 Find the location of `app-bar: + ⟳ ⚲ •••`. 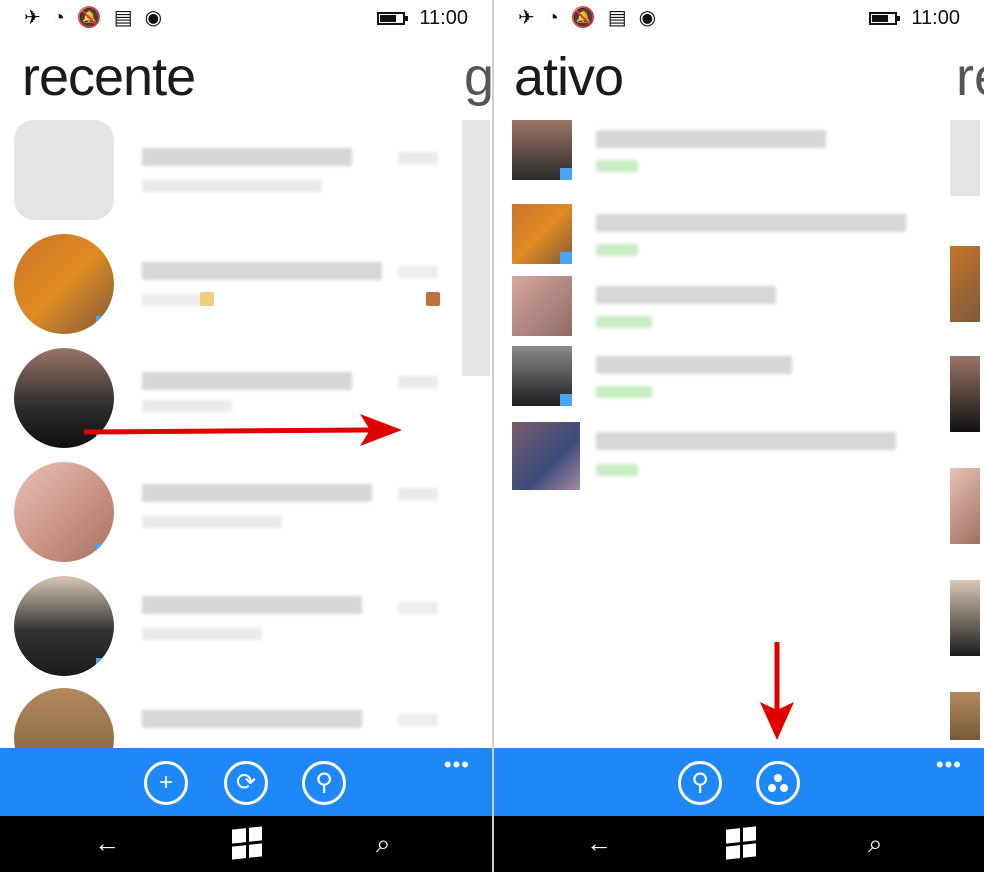

app-bar: + ⟳ ⚲ ••• is located at coordinates (246, 782).